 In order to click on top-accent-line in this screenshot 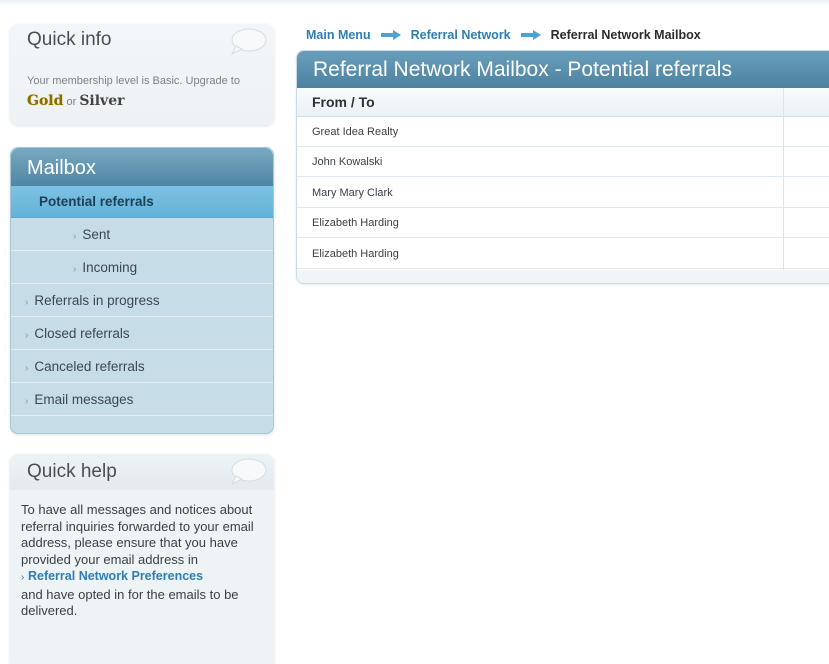, I will do `click(414, 3)`.